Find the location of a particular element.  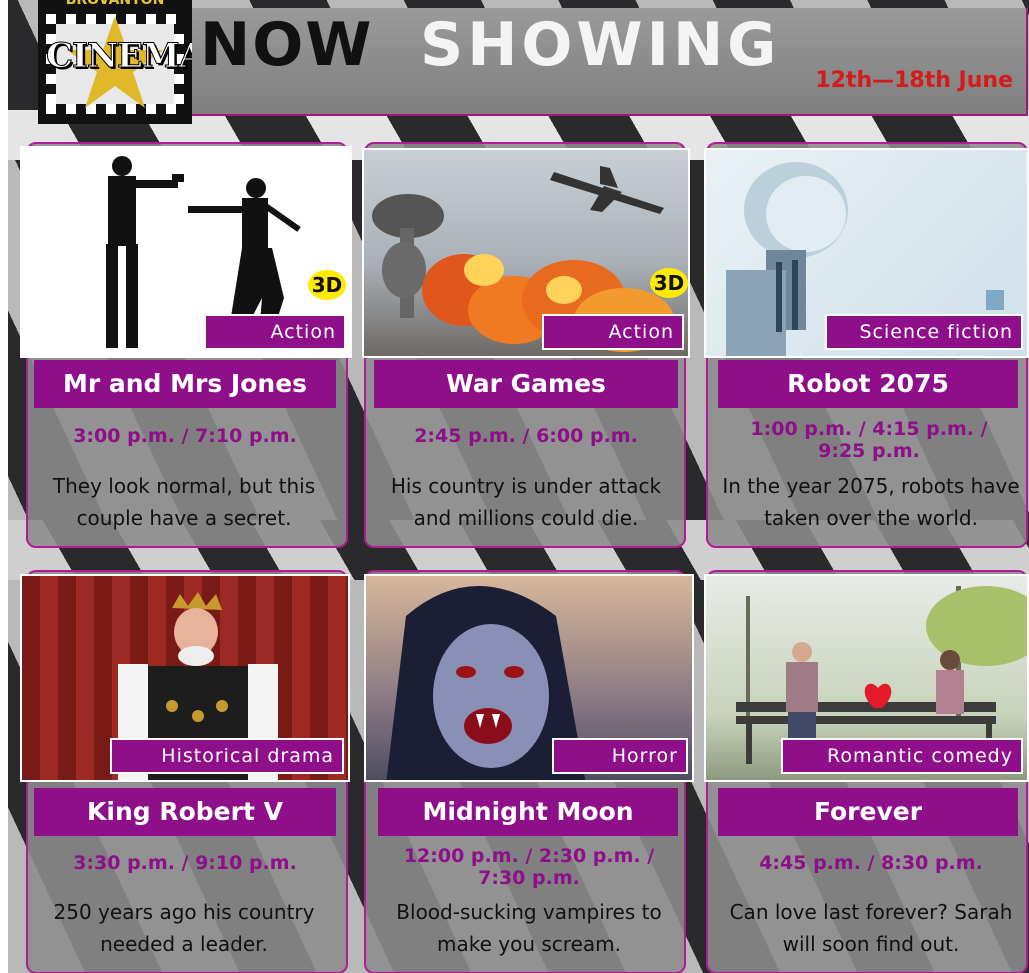

showtimes: 4:45 p.m. / 8:30 p.m. is located at coordinates (871, 863).